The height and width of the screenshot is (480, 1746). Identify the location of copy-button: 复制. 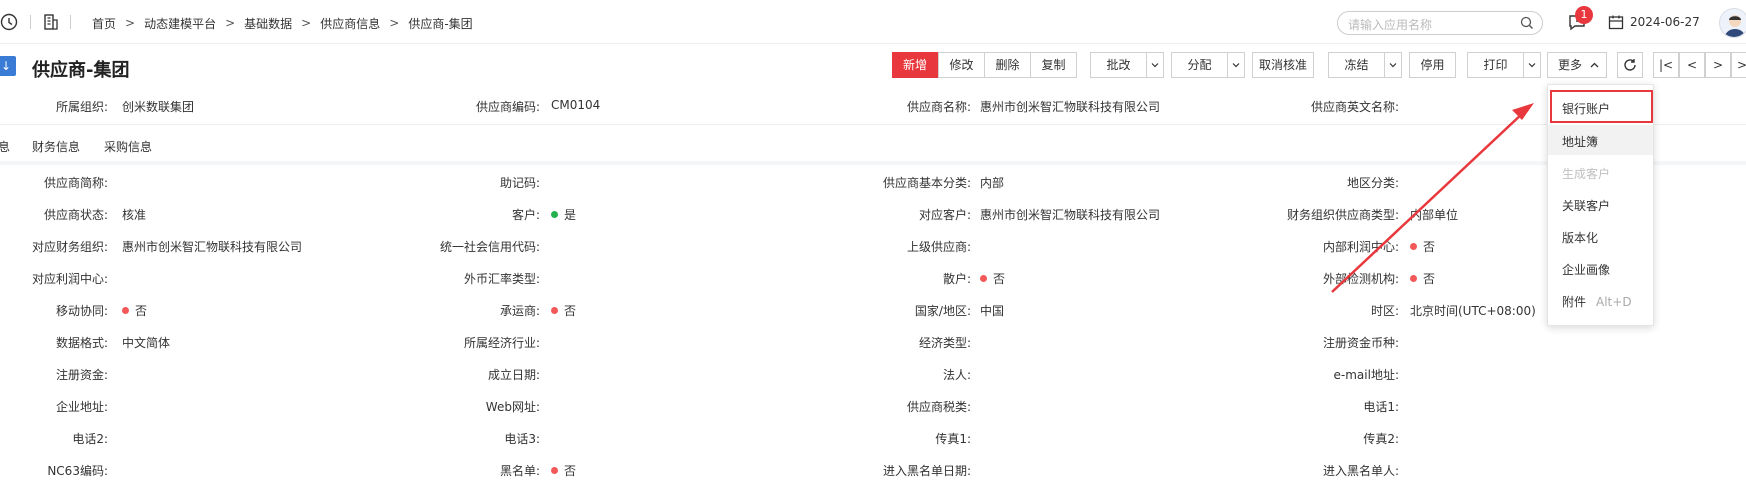
(1053, 65).